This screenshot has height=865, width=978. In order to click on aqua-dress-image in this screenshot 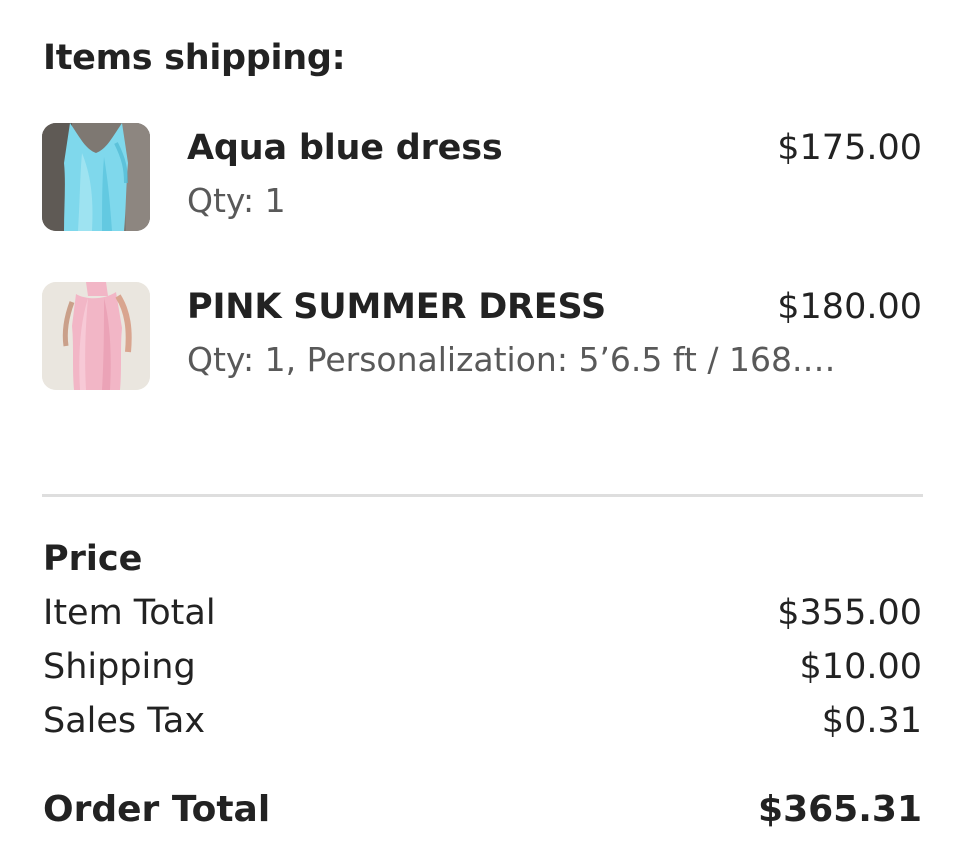, I will do `click(96, 177)`.